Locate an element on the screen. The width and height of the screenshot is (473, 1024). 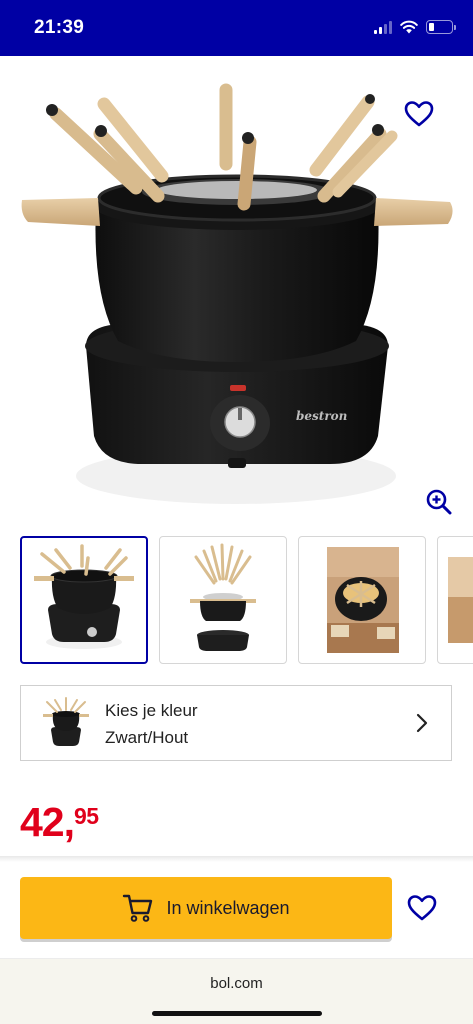
status-icons is located at coordinates (415, 27).